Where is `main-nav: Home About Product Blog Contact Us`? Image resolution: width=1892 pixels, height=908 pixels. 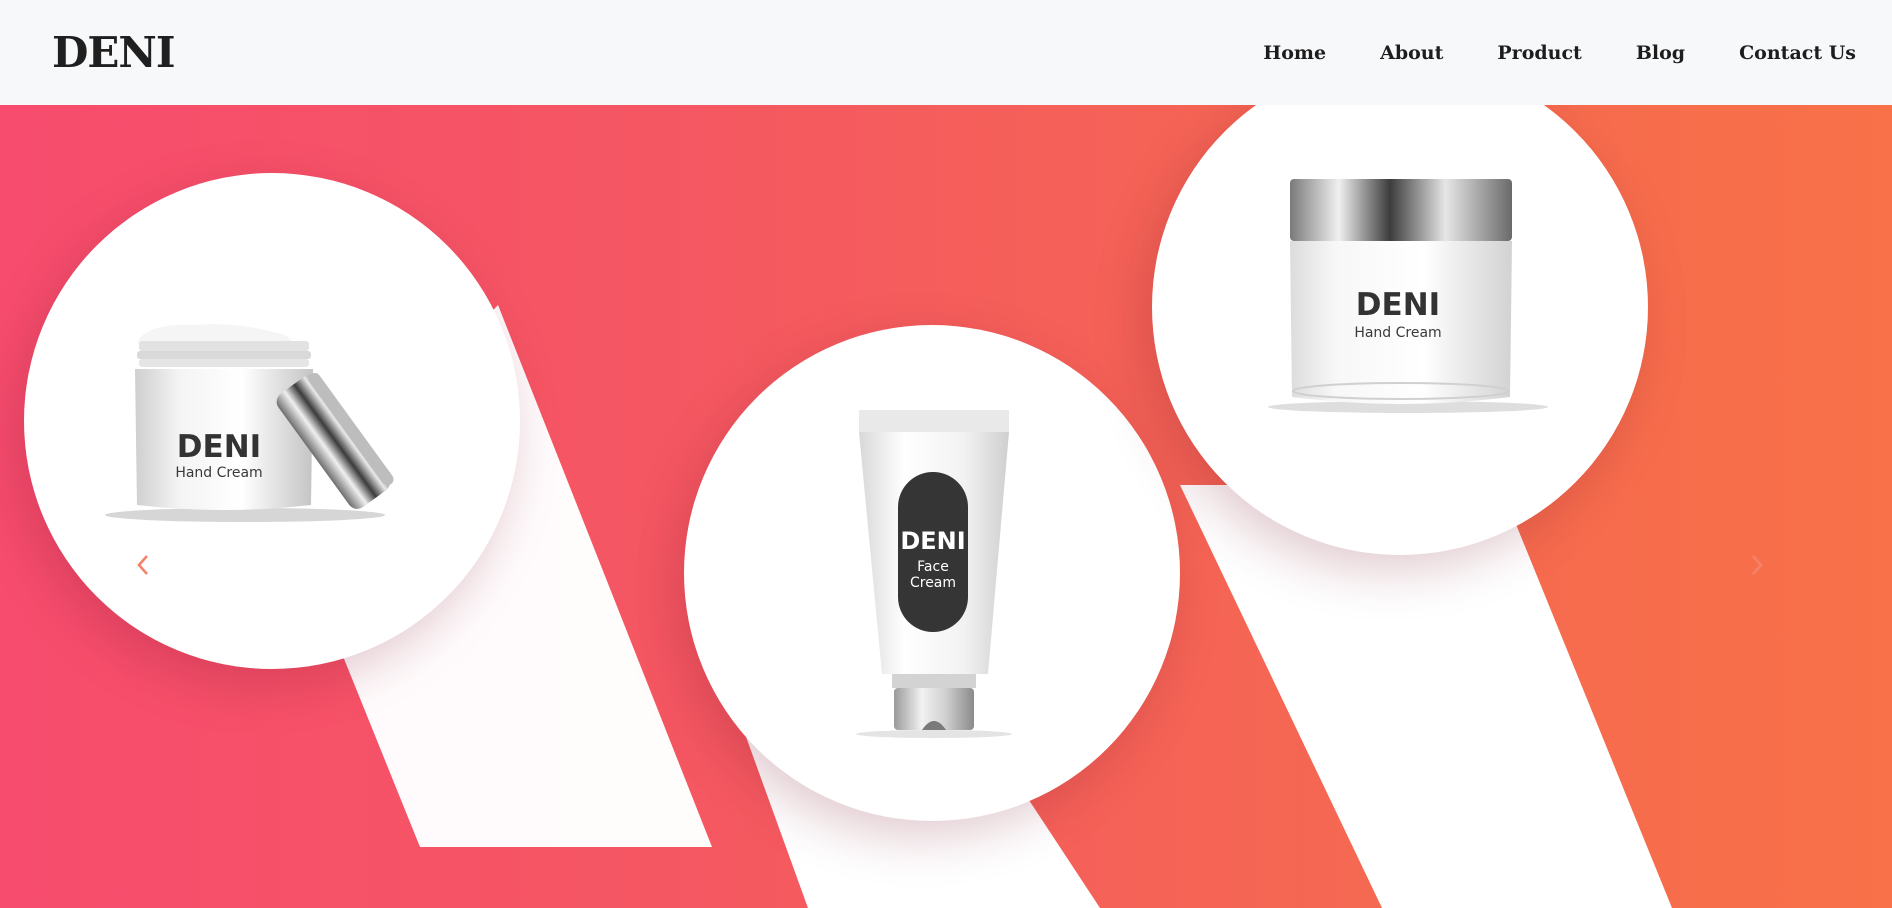
main-nav: Home About Product Blog Contact Us is located at coordinates (1532, 52).